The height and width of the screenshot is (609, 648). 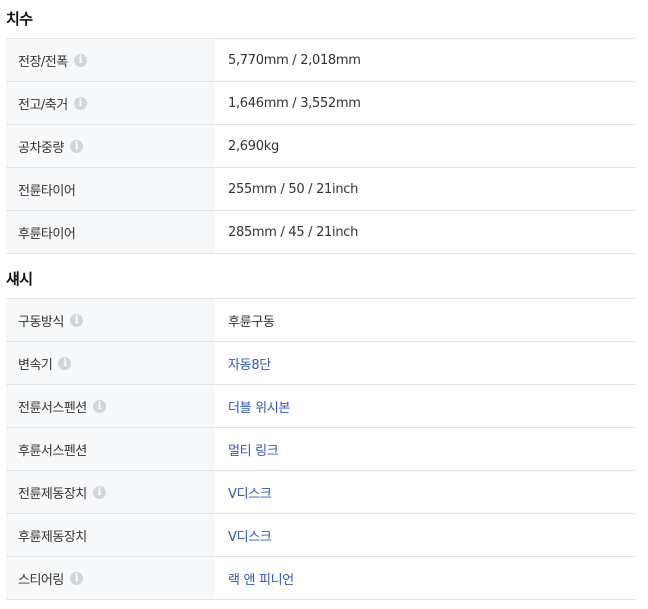 I want to click on spec-row-front-brake: 전륜제동장치 i V디스크, so click(x=321, y=492).